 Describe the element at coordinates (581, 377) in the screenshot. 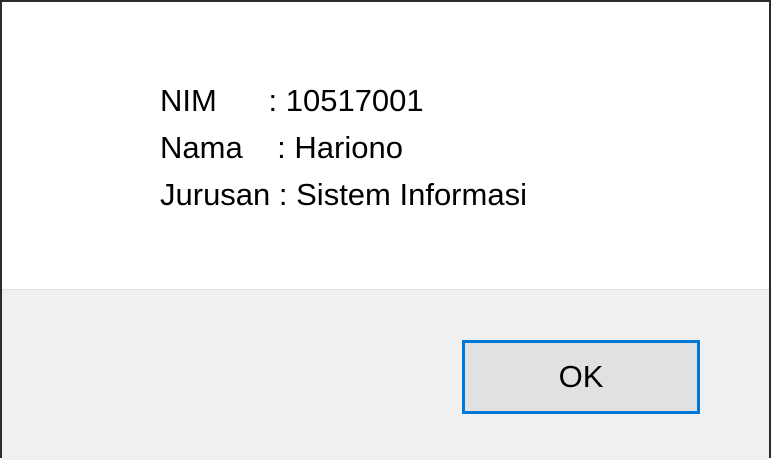

I see `ok-button: OK` at that location.